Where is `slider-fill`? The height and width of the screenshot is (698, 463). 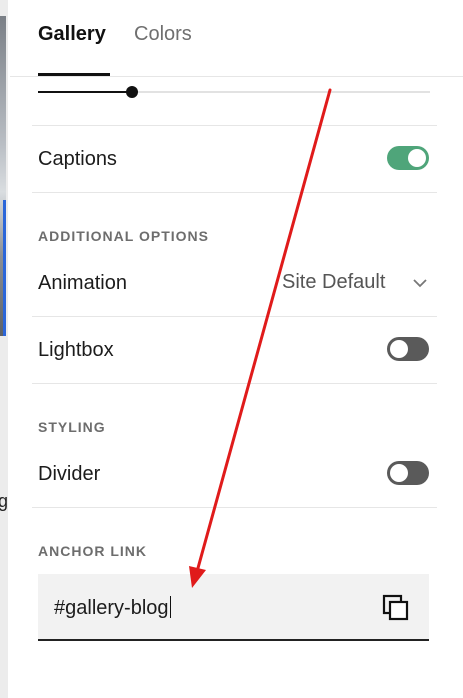
slider-fill is located at coordinates (85, 92).